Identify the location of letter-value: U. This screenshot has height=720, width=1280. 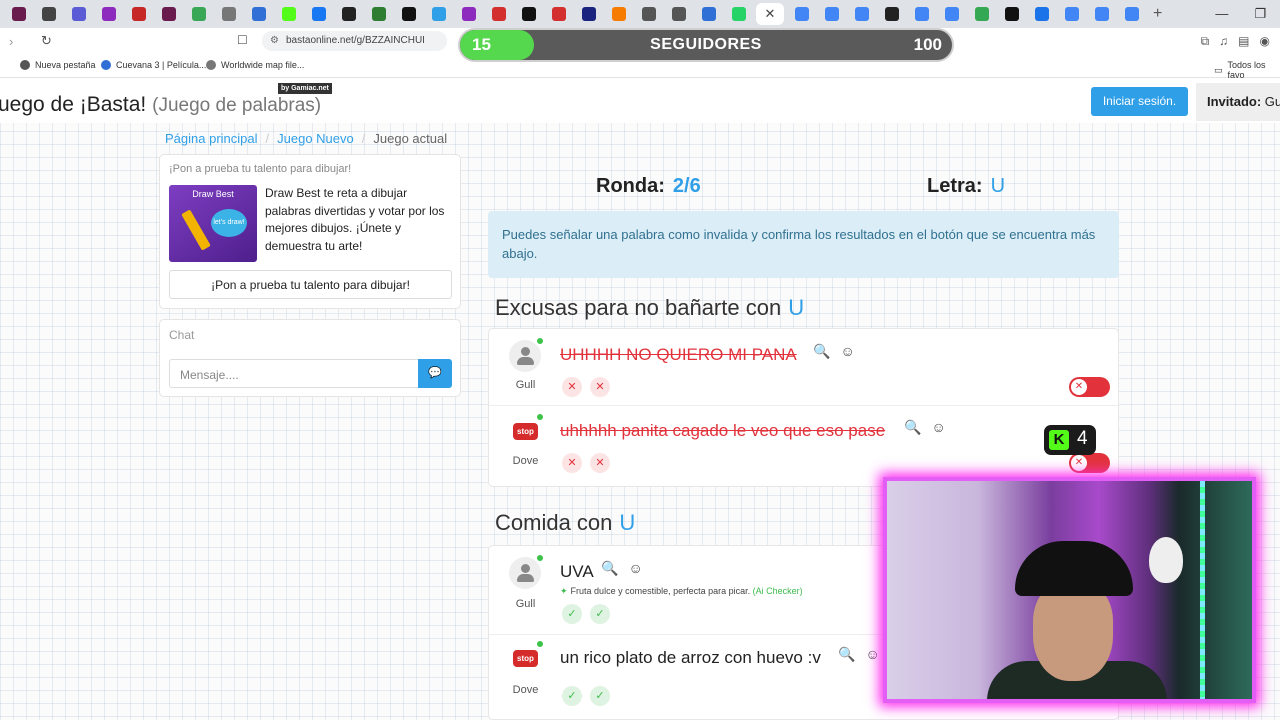
(998, 186).